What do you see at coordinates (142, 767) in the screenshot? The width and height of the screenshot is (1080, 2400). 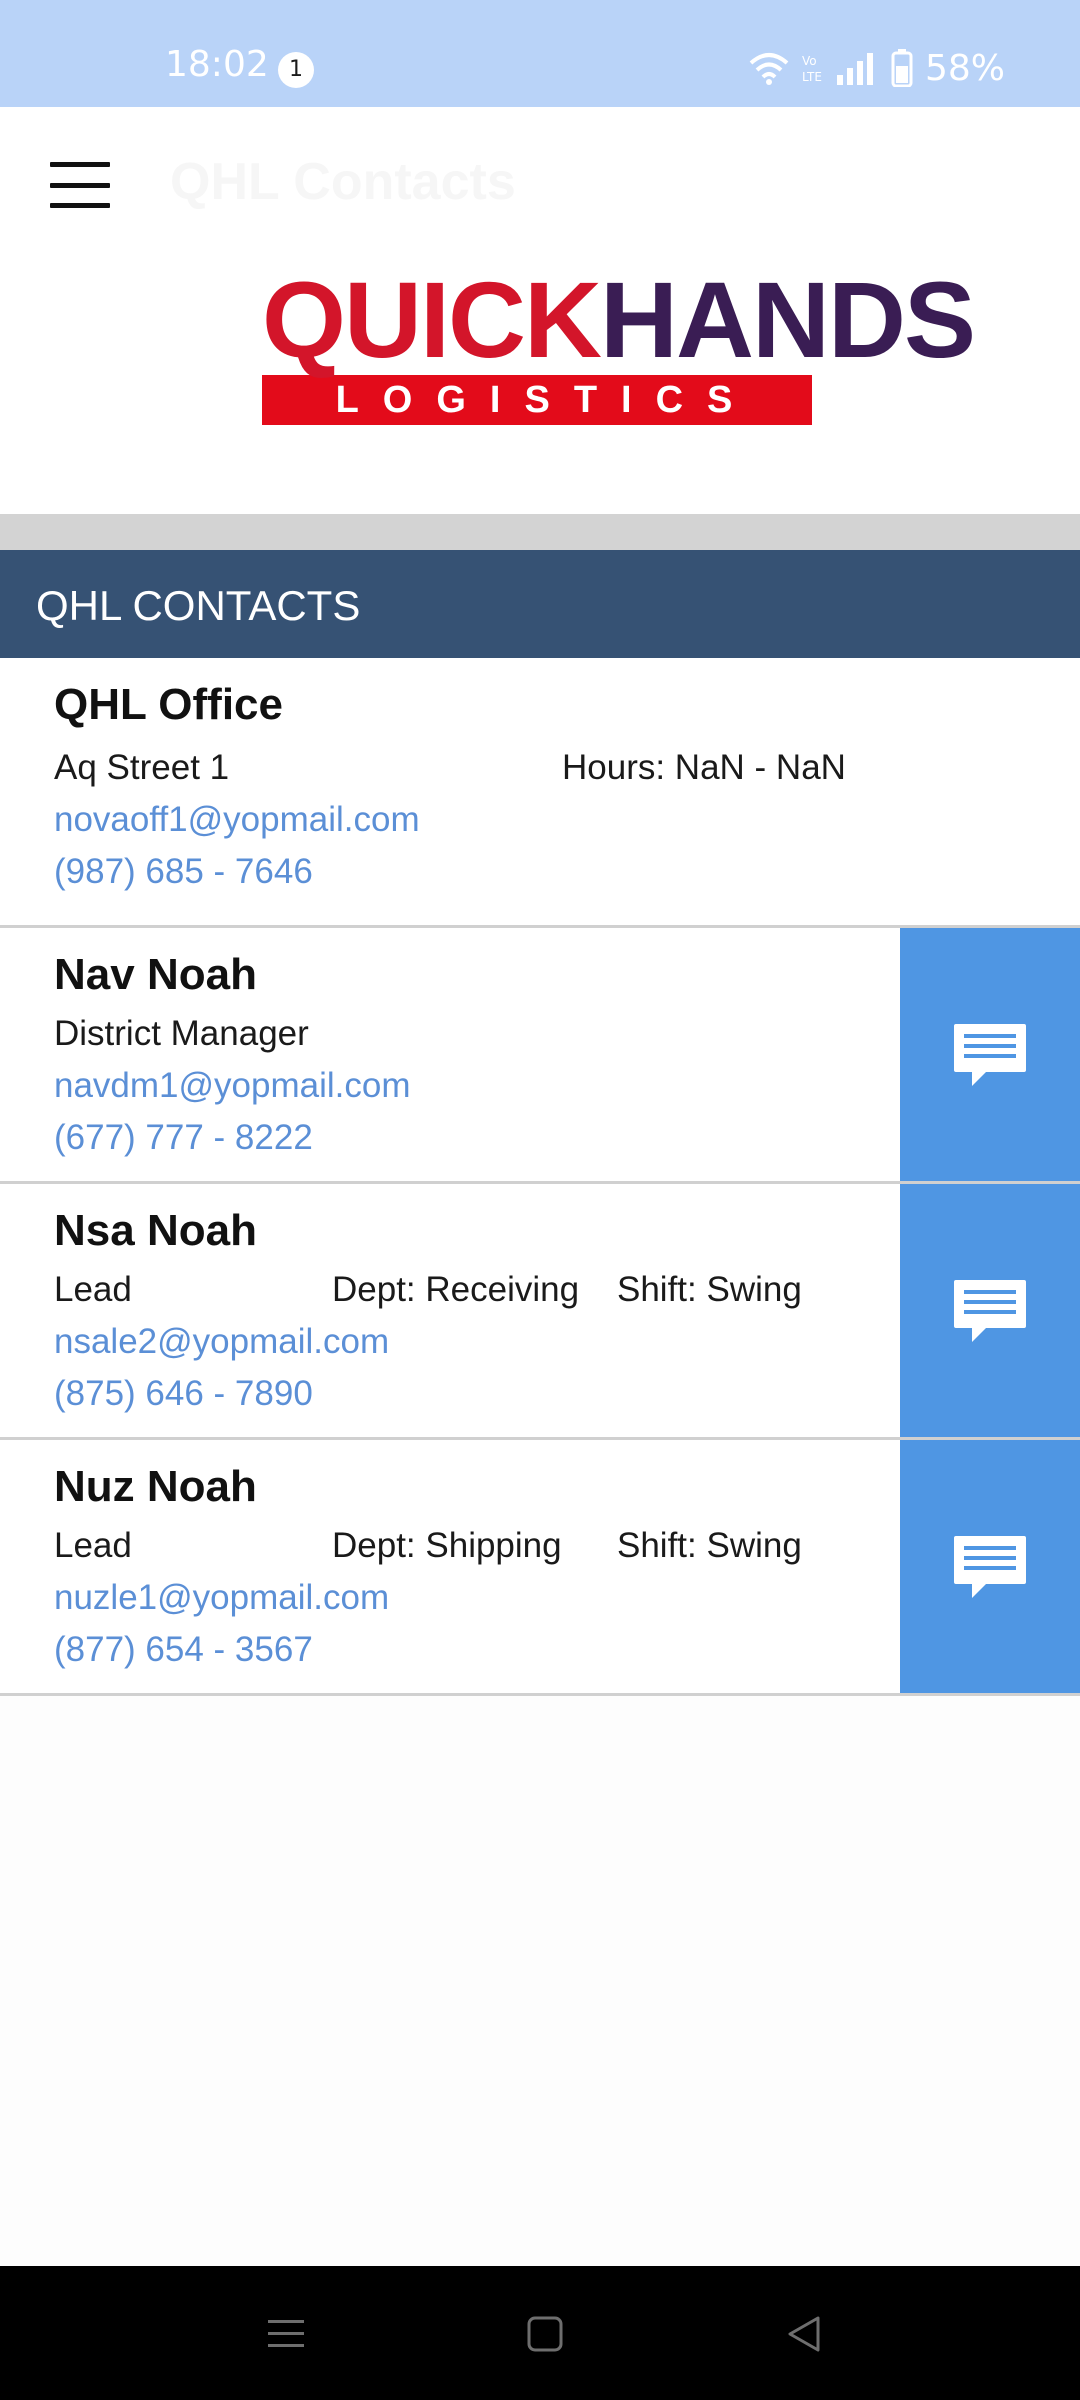 I see `contact-address: Aq Street 1` at bounding box center [142, 767].